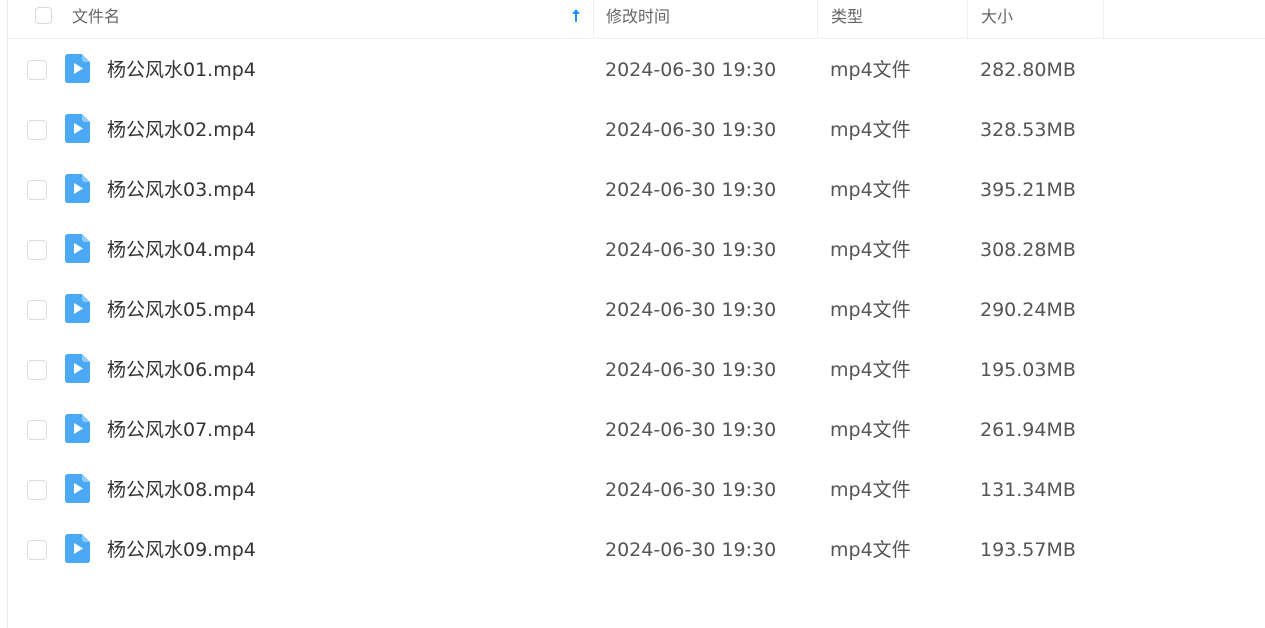 This screenshot has width=1265, height=628. What do you see at coordinates (181, 550) in the screenshot?
I see `file-name-link: 杨公风水09.mp4` at bounding box center [181, 550].